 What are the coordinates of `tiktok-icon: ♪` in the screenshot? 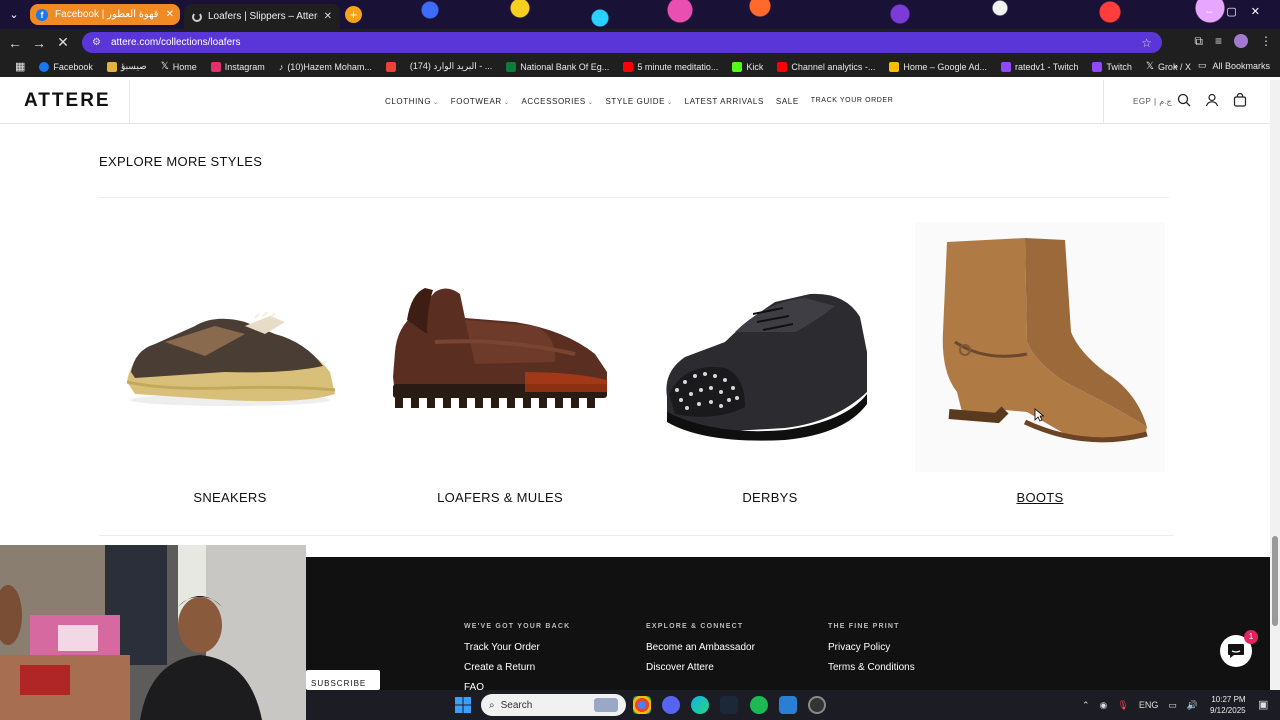 It's located at (281, 66).